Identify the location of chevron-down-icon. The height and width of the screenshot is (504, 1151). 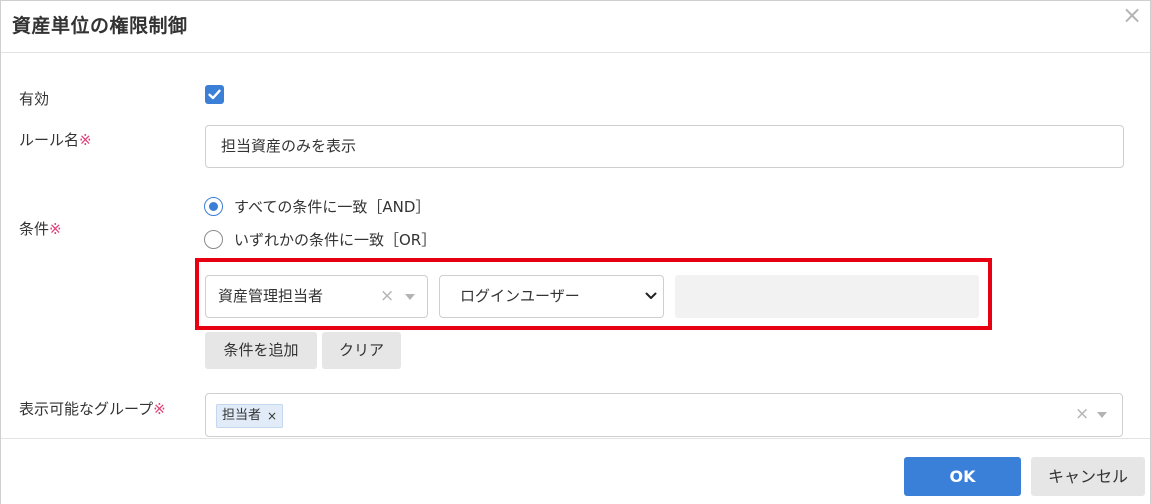
(651, 295).